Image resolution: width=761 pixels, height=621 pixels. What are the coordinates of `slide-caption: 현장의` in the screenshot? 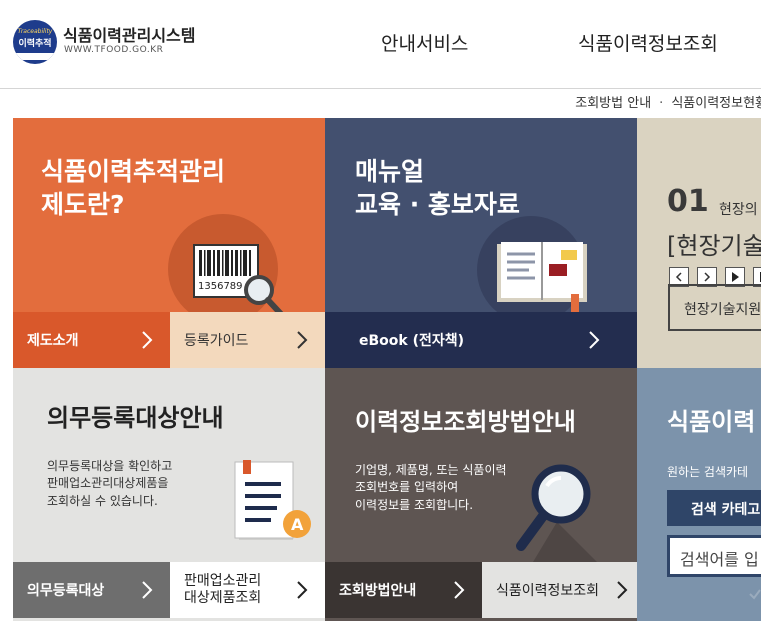 It's located at (738, 210).